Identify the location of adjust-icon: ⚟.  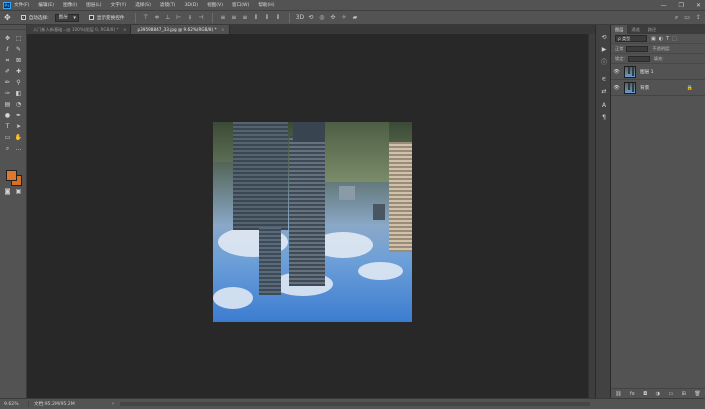
(604, 79).